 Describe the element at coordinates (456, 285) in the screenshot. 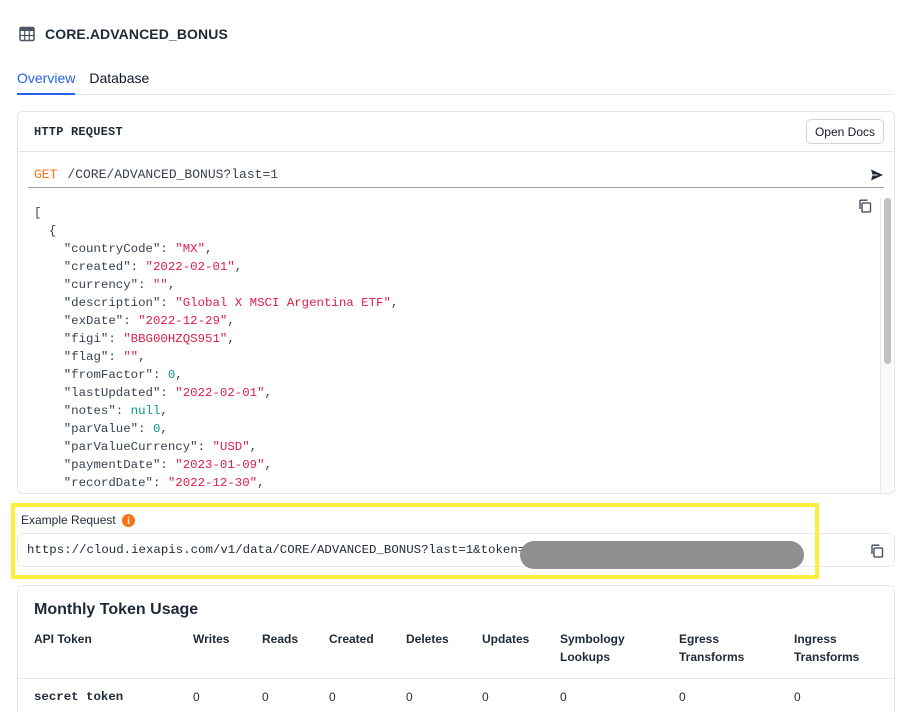

I see `code-line: "currency": "",` at that location.